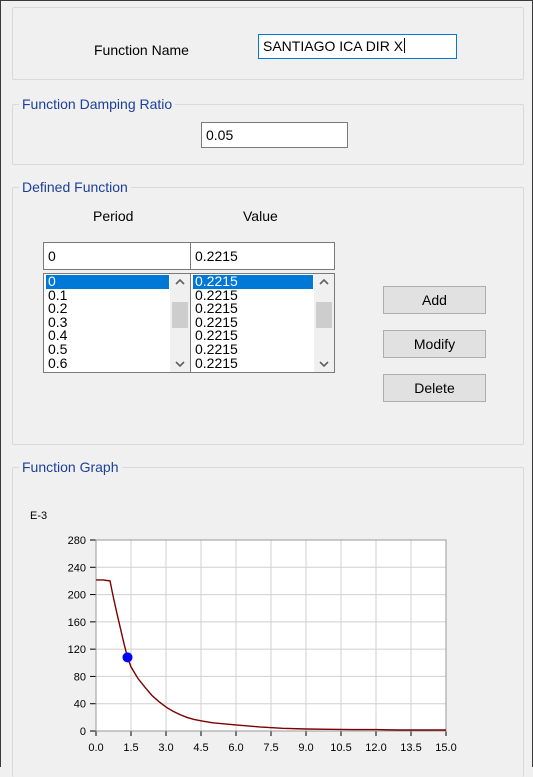  Describe the element at coordinates (375, 748) in the screenshot. I see `x-tick-label: 12.0` at that location.